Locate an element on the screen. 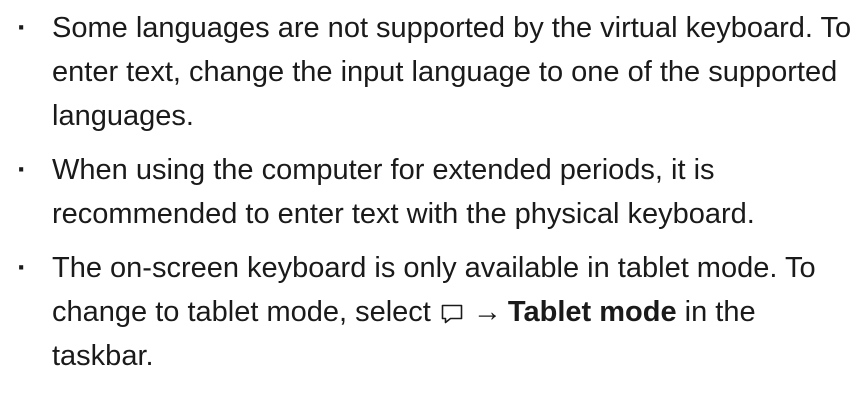  action-center-icon is located at coordinates (452, 314).